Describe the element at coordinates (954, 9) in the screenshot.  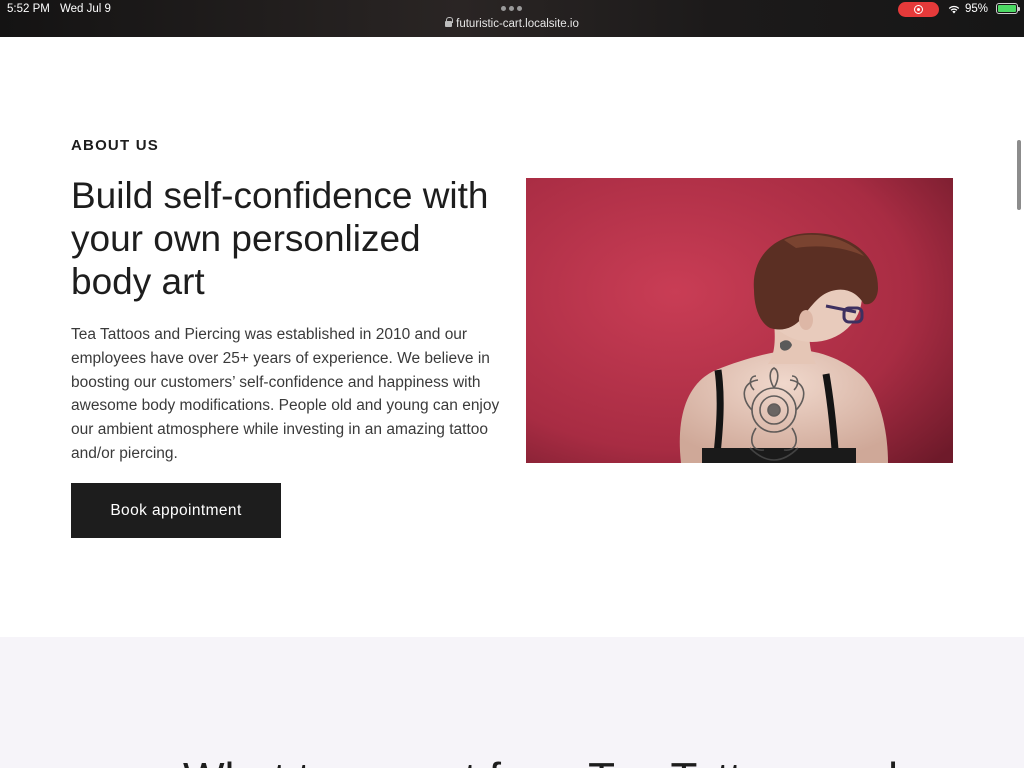
I see `wifi-icon` at that location.